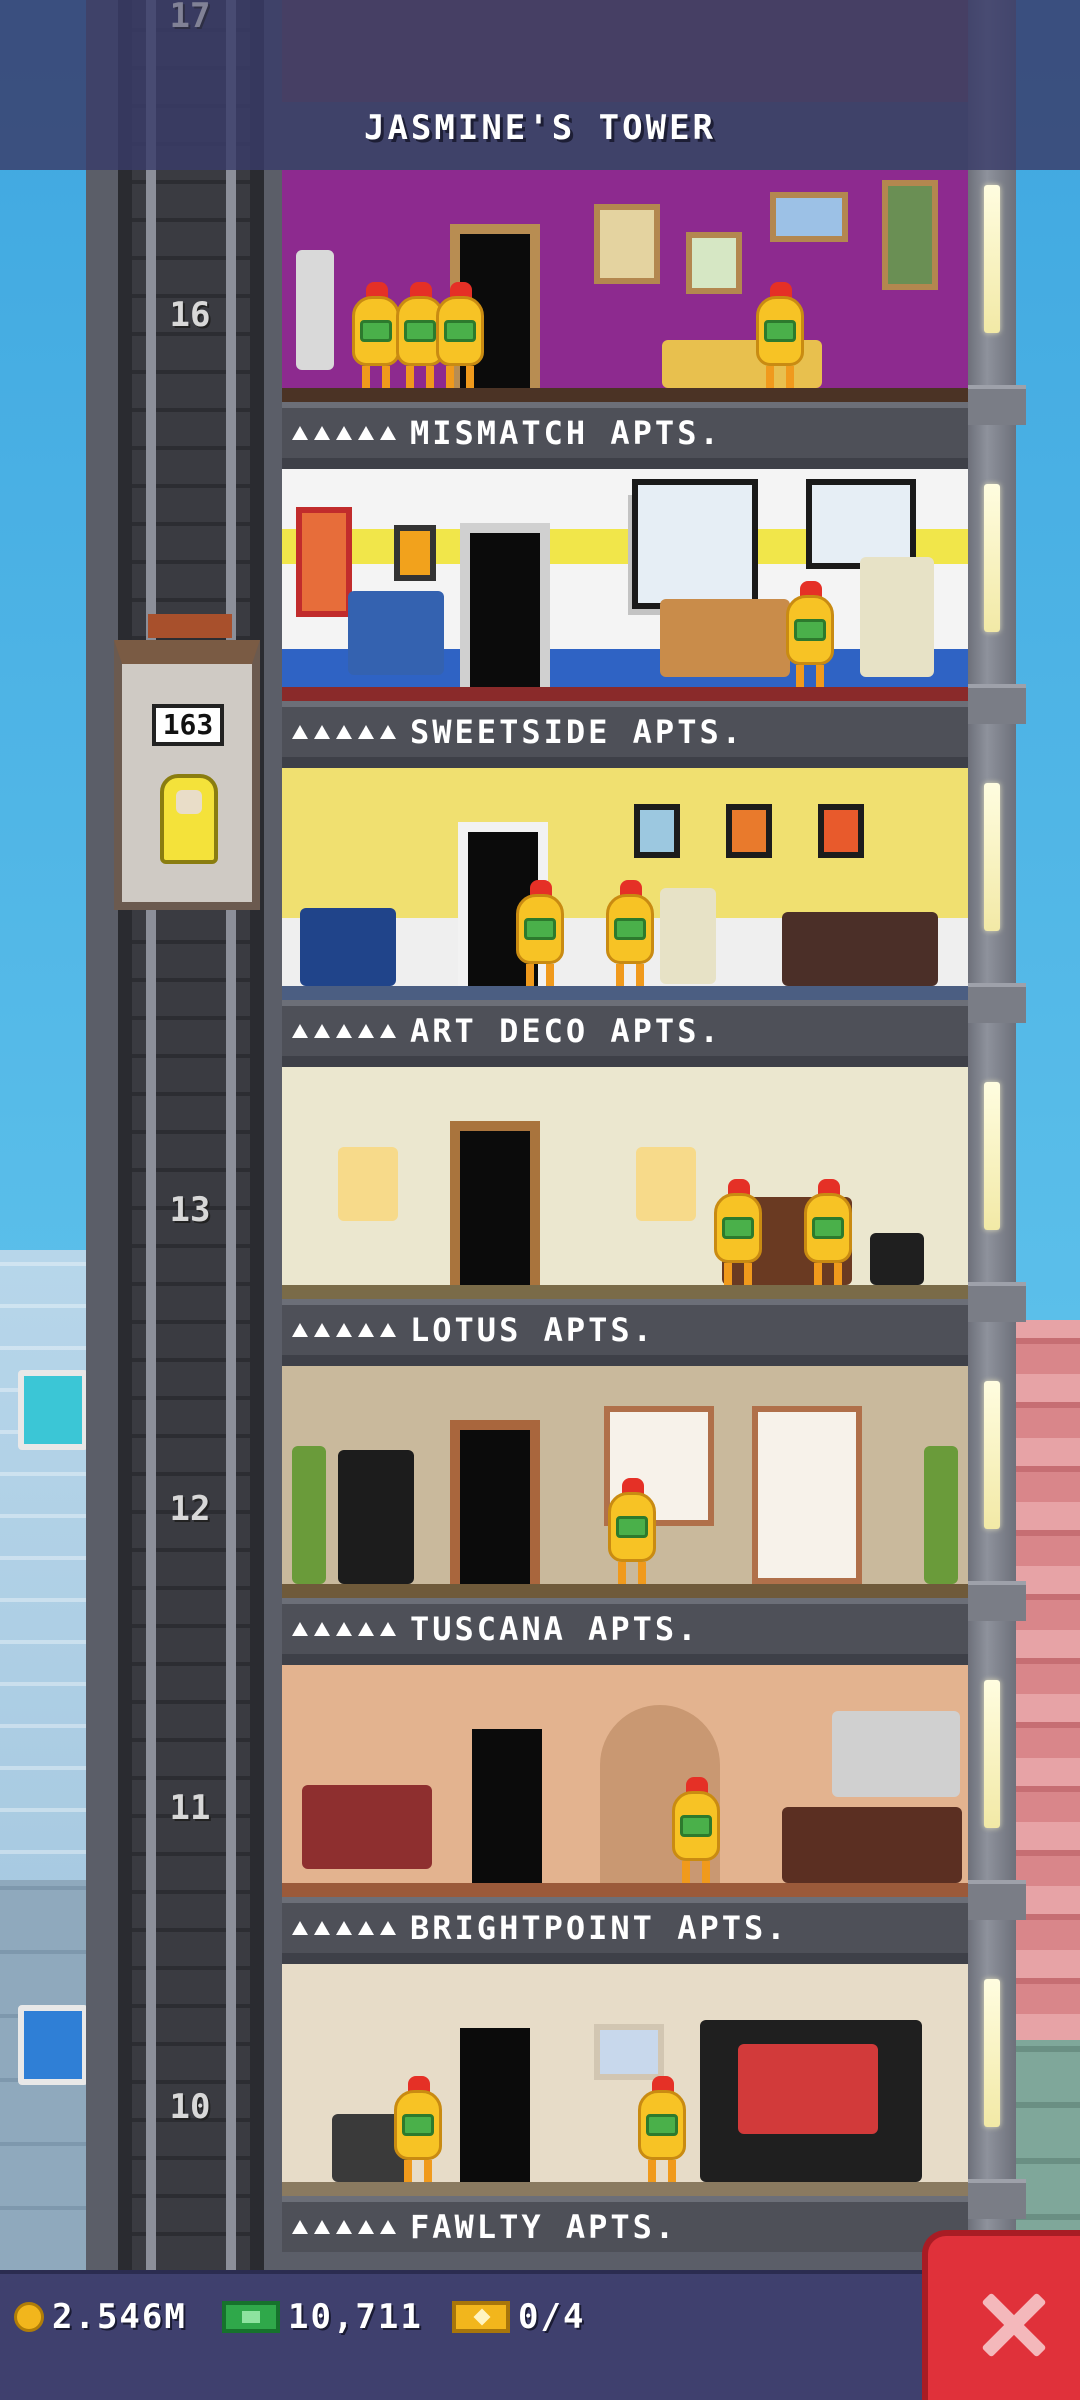 The width and height of the screenshot is (1080, 2400). Describe the element at coordinates (896, 1754) in the screenshot. I see `cabinet` at that location.